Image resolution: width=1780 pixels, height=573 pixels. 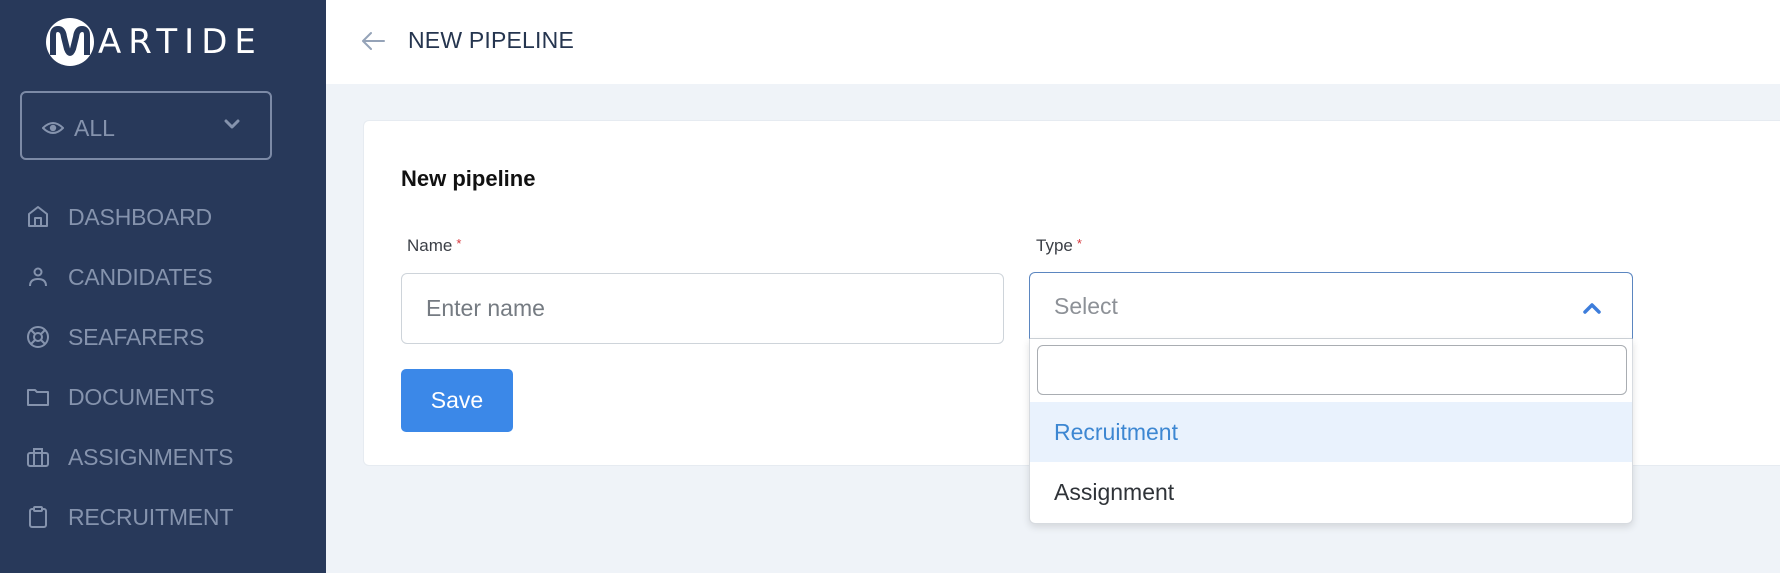 I want to click on sidebar-item-seafarers: SEAFARERS, so click(x=163, y=337).